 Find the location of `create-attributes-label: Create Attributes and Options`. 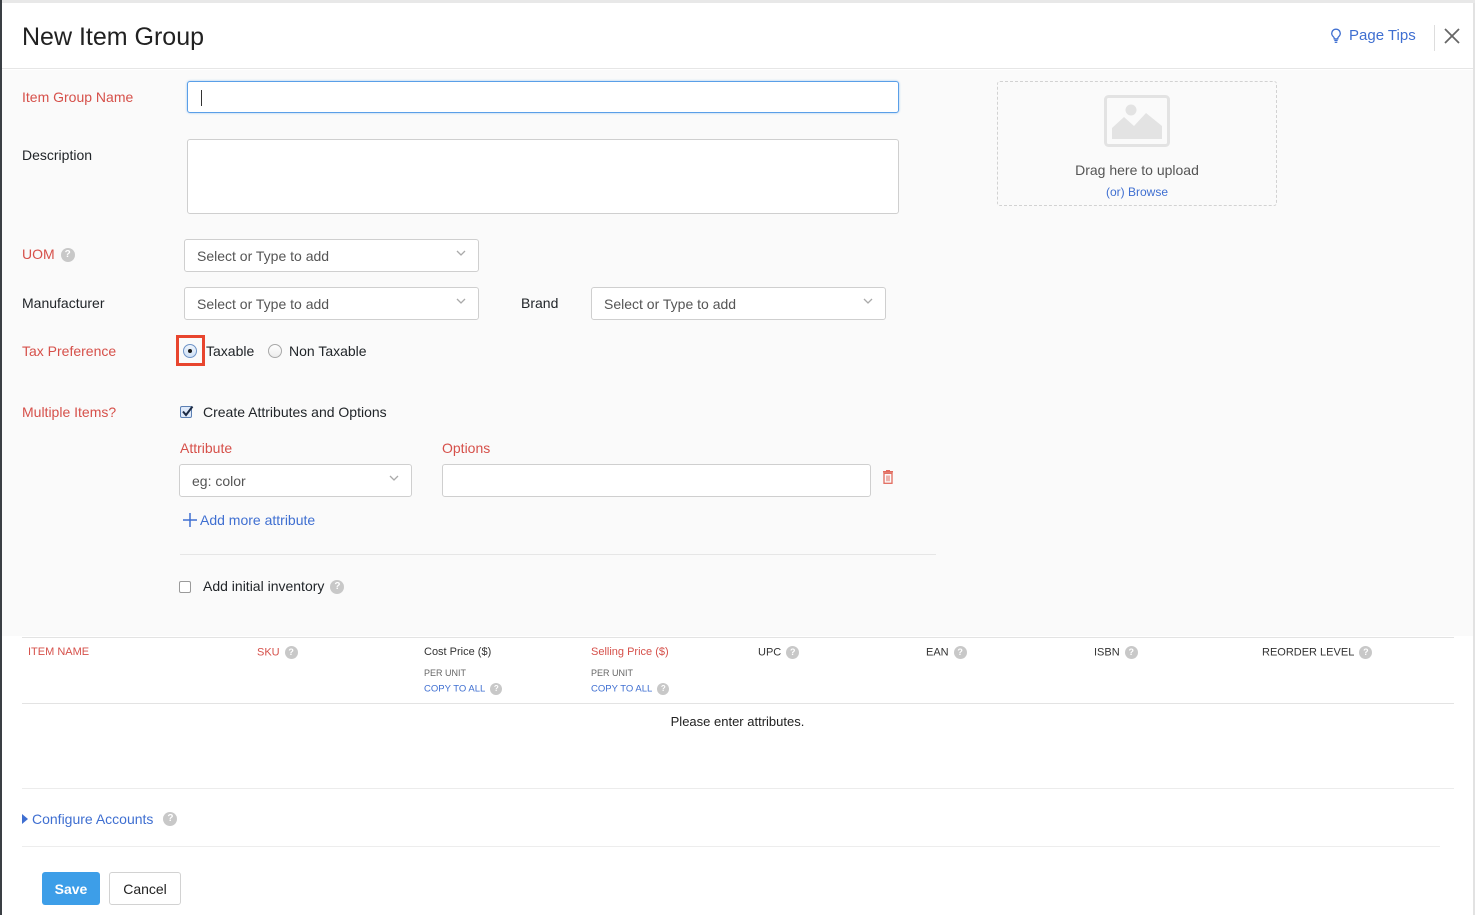

create-attributes-label: Create Attributes and Options is located at coordinates (295, 412).